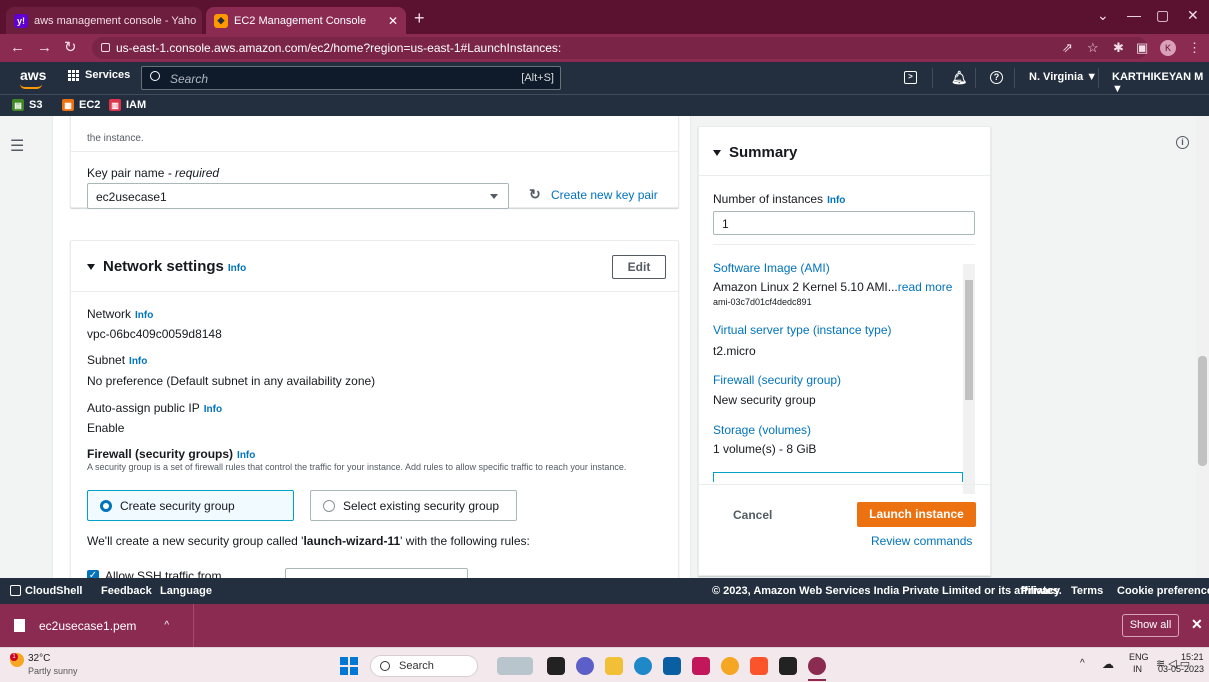 The image size is (1209, 682). I want to click on favorite-s3: ▤ S3, so click(27, 105).